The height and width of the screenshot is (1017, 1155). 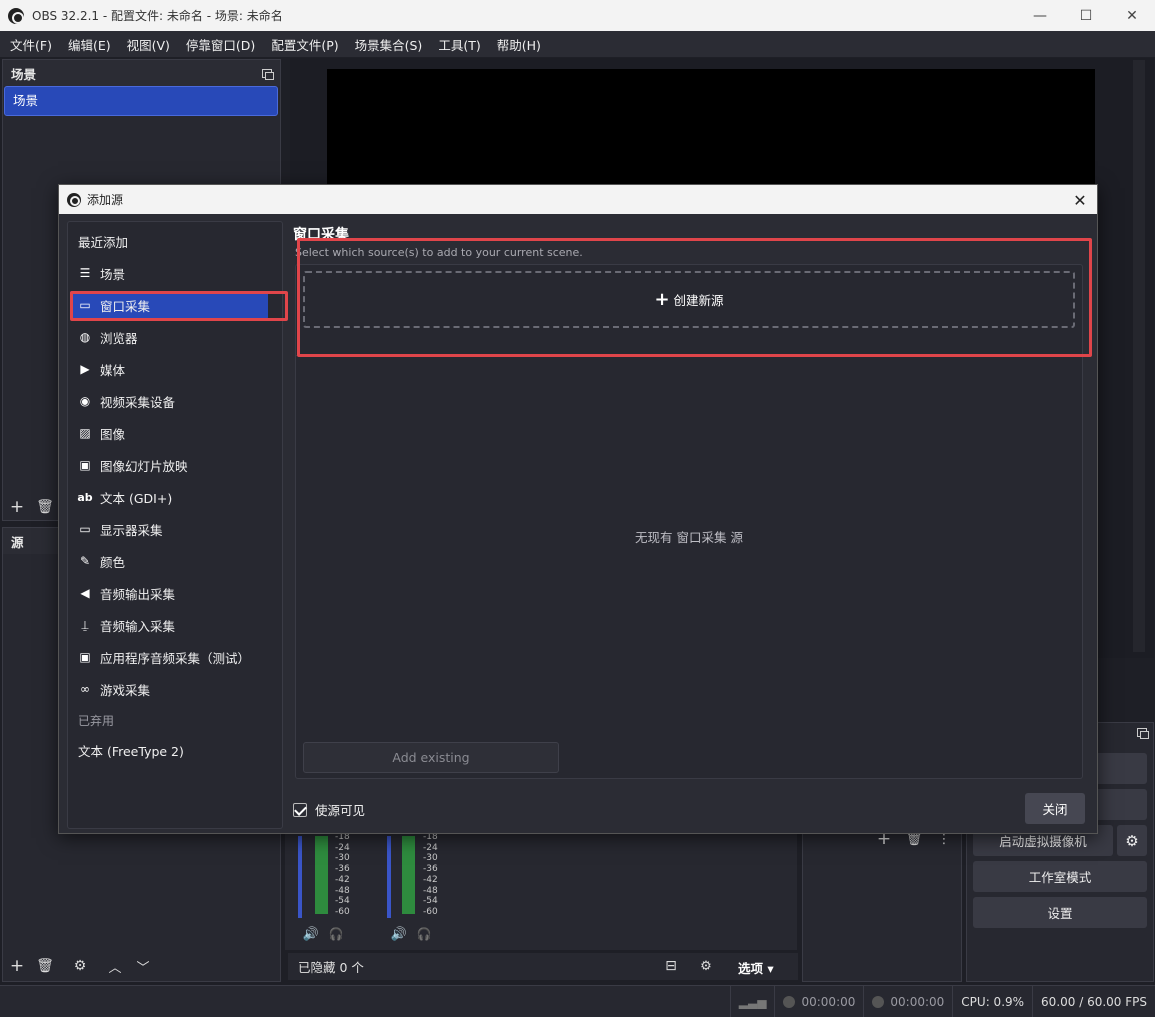 I want to click on sources-dock-title: 源, so click(x=17, y=542).